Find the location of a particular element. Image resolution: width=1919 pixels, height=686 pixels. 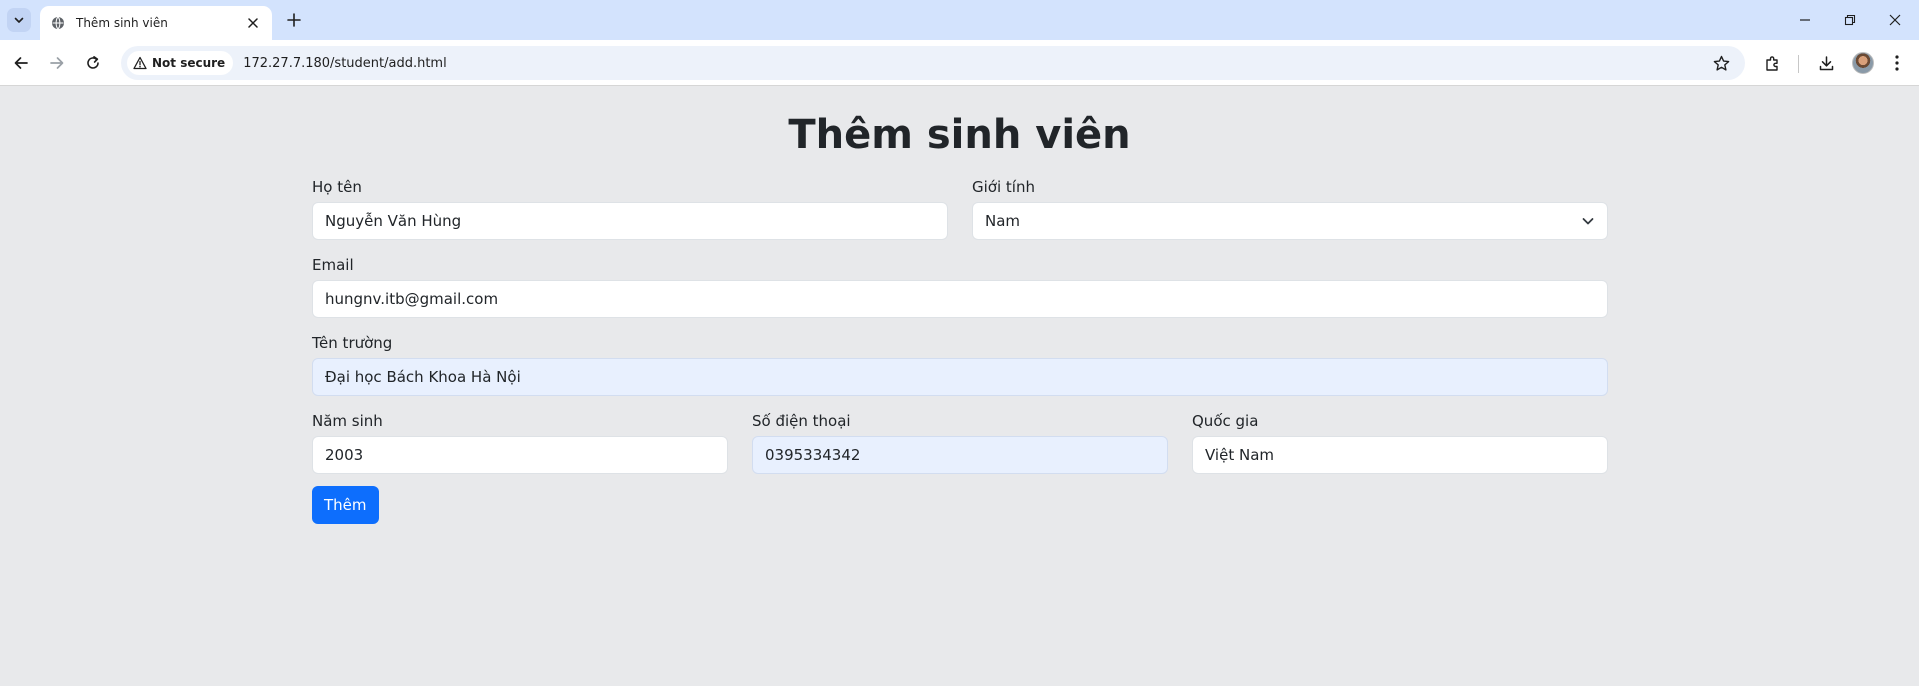

browser-menu-button is located at coordinates (1897, 63).